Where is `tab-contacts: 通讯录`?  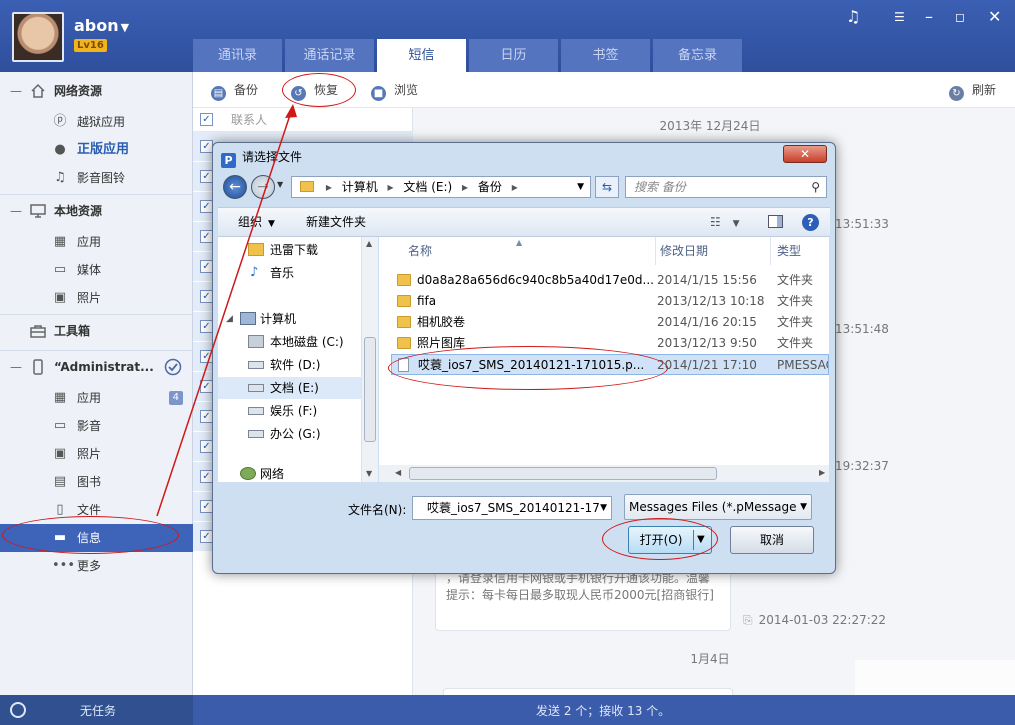 tab-contacts: 通讯录 is located at coordinates (237, 55).